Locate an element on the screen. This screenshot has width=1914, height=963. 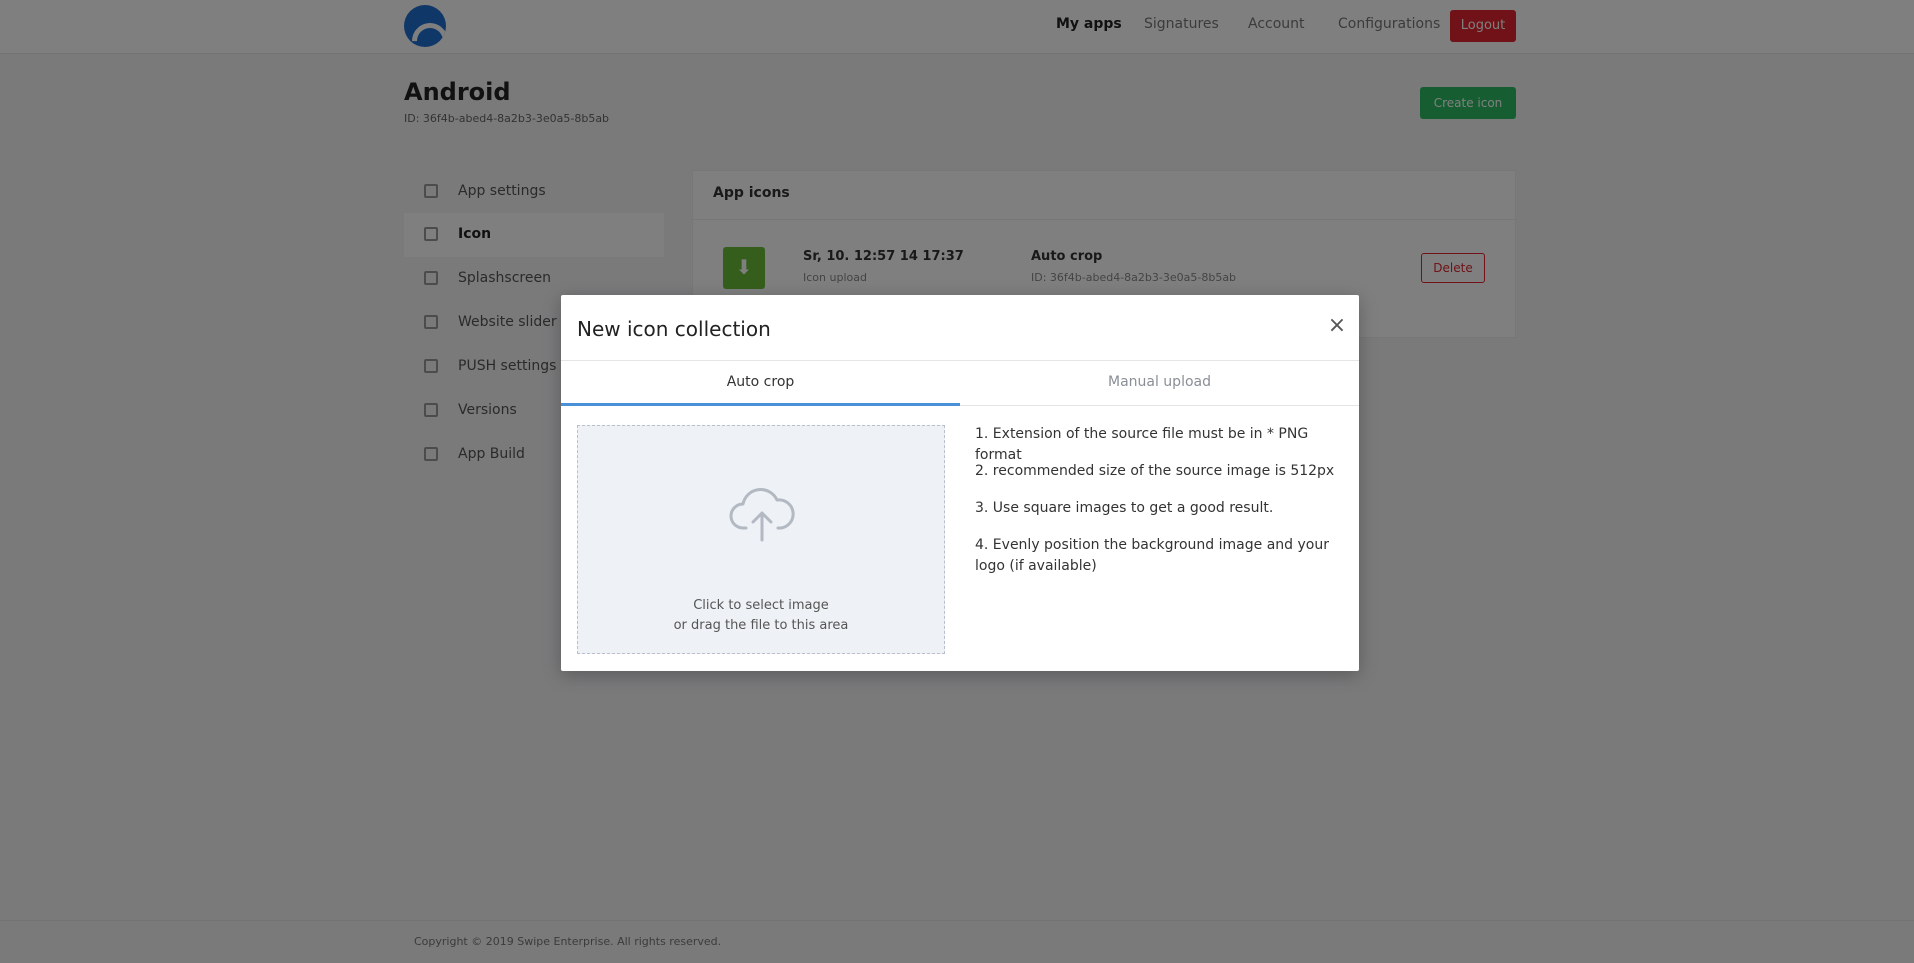
modal-title: New icon collection is located at coordinates (674, 329).